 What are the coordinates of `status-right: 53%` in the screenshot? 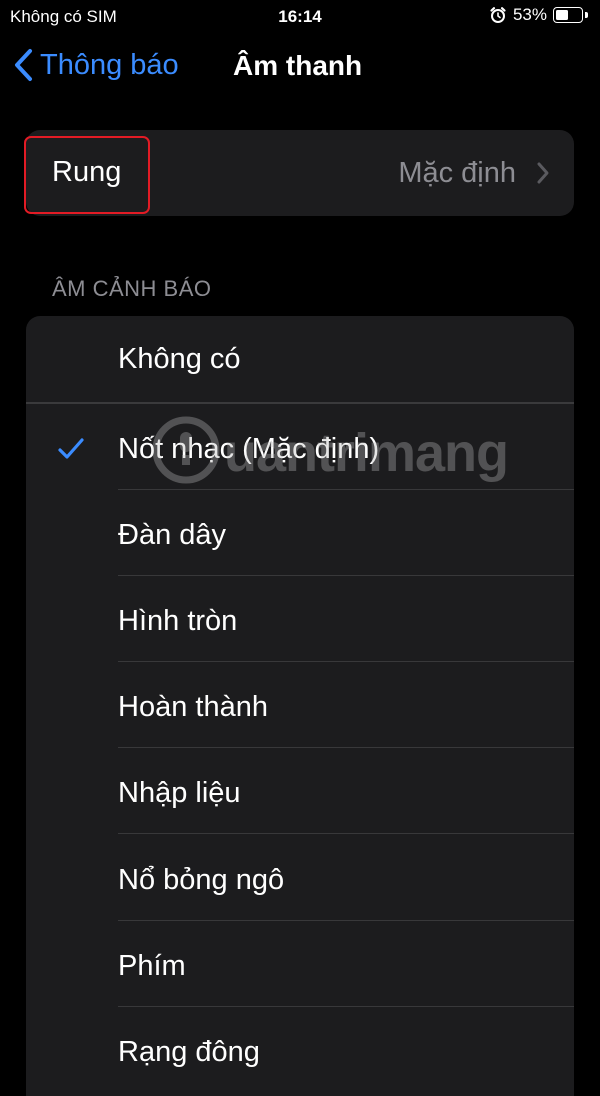 It's located at (538, 15).